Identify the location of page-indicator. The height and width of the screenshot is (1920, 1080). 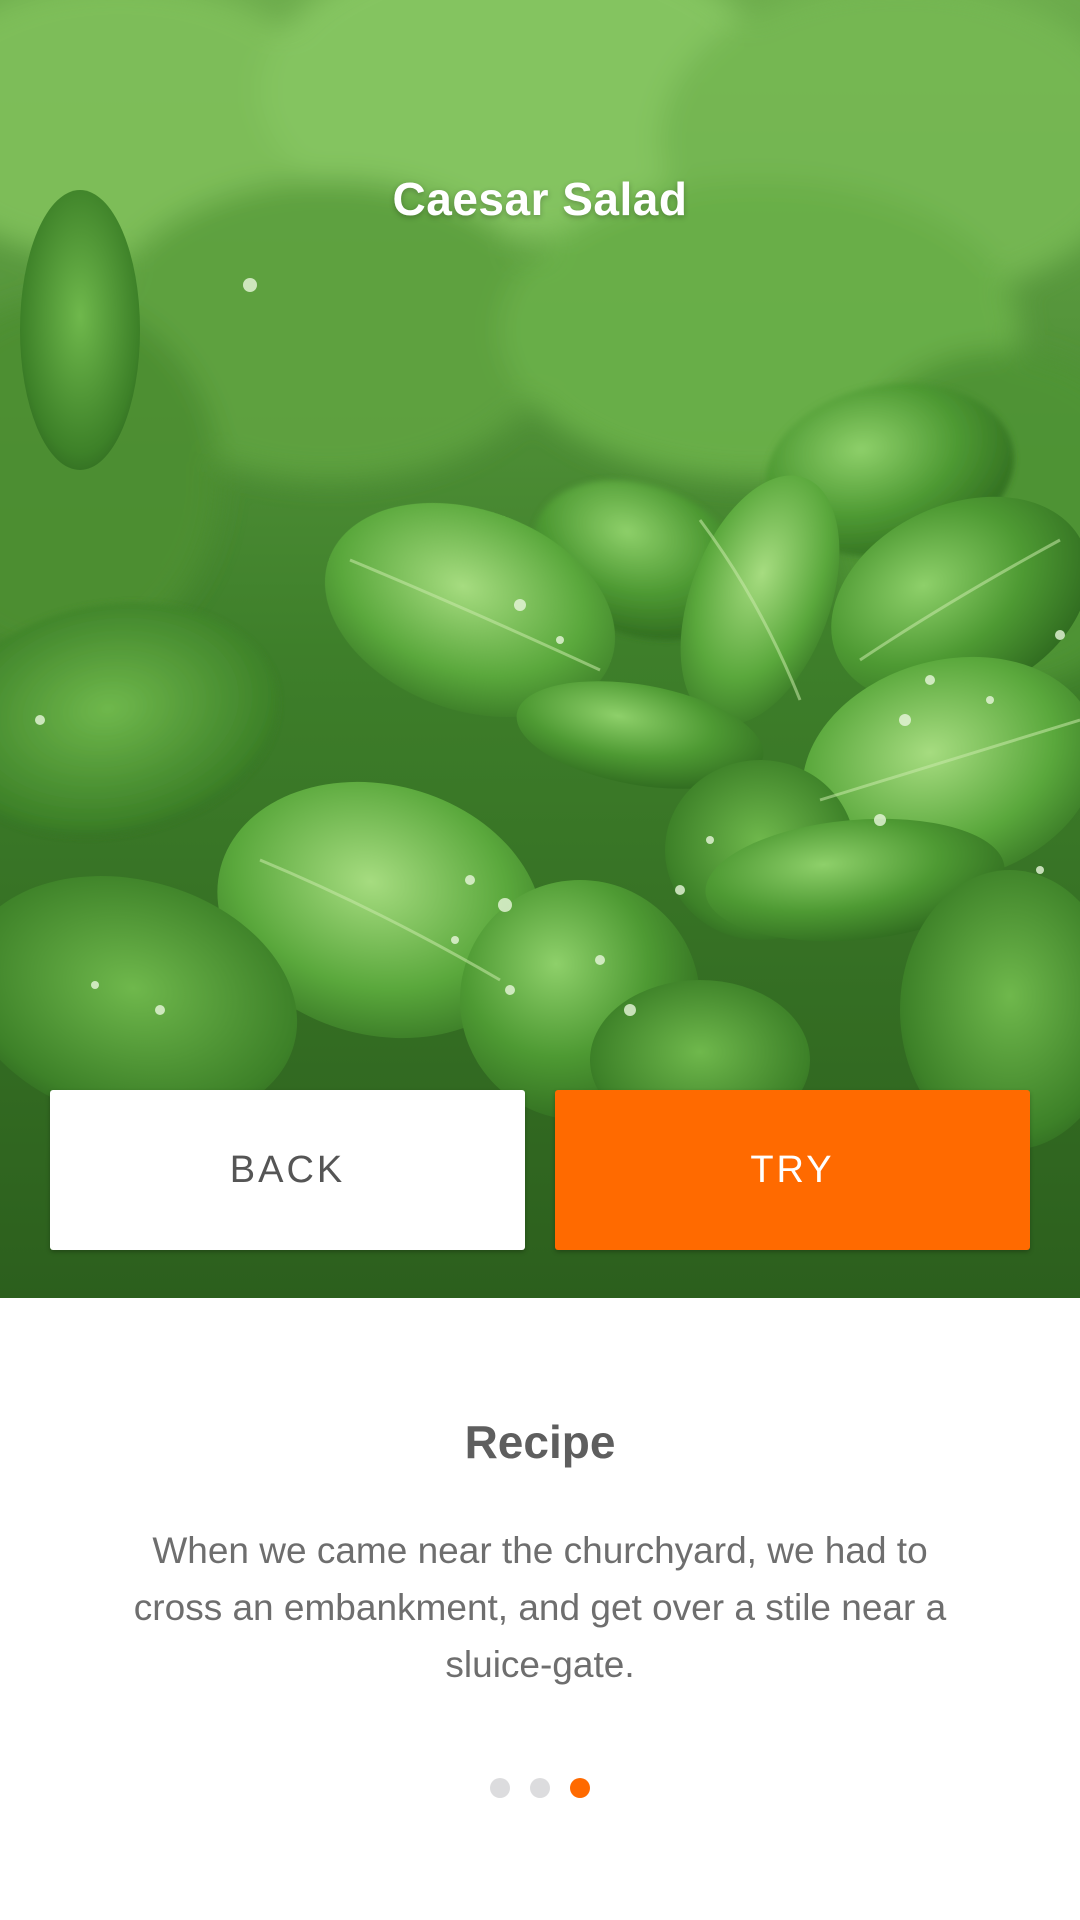
(540, 1788).